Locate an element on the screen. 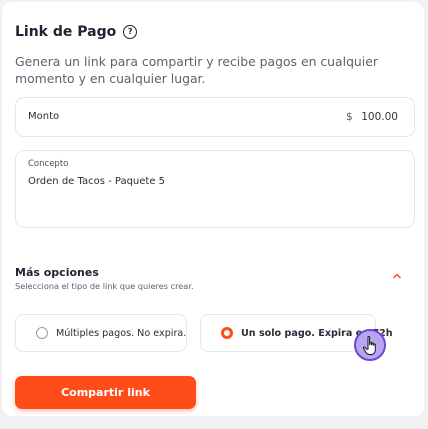 The width and height of the screenshot is (428, 429). option-multiple-payments-label: Múltiples pagos. No expira. is located at coordinates (121, 333).